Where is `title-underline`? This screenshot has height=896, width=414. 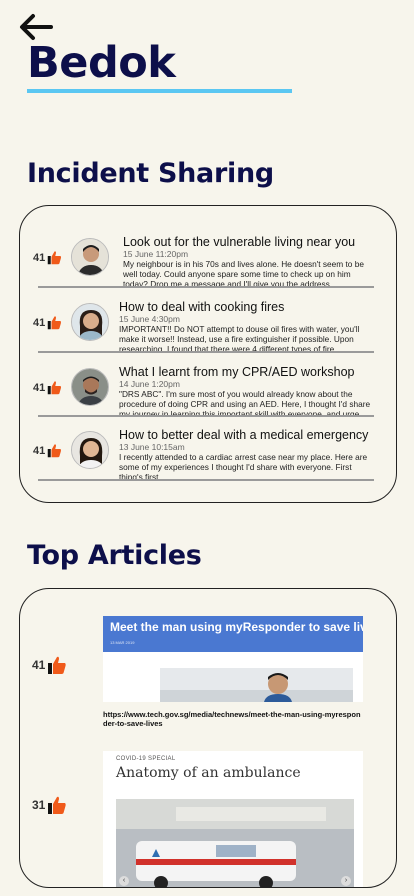
title-underline is located at coordinates (159, 91).